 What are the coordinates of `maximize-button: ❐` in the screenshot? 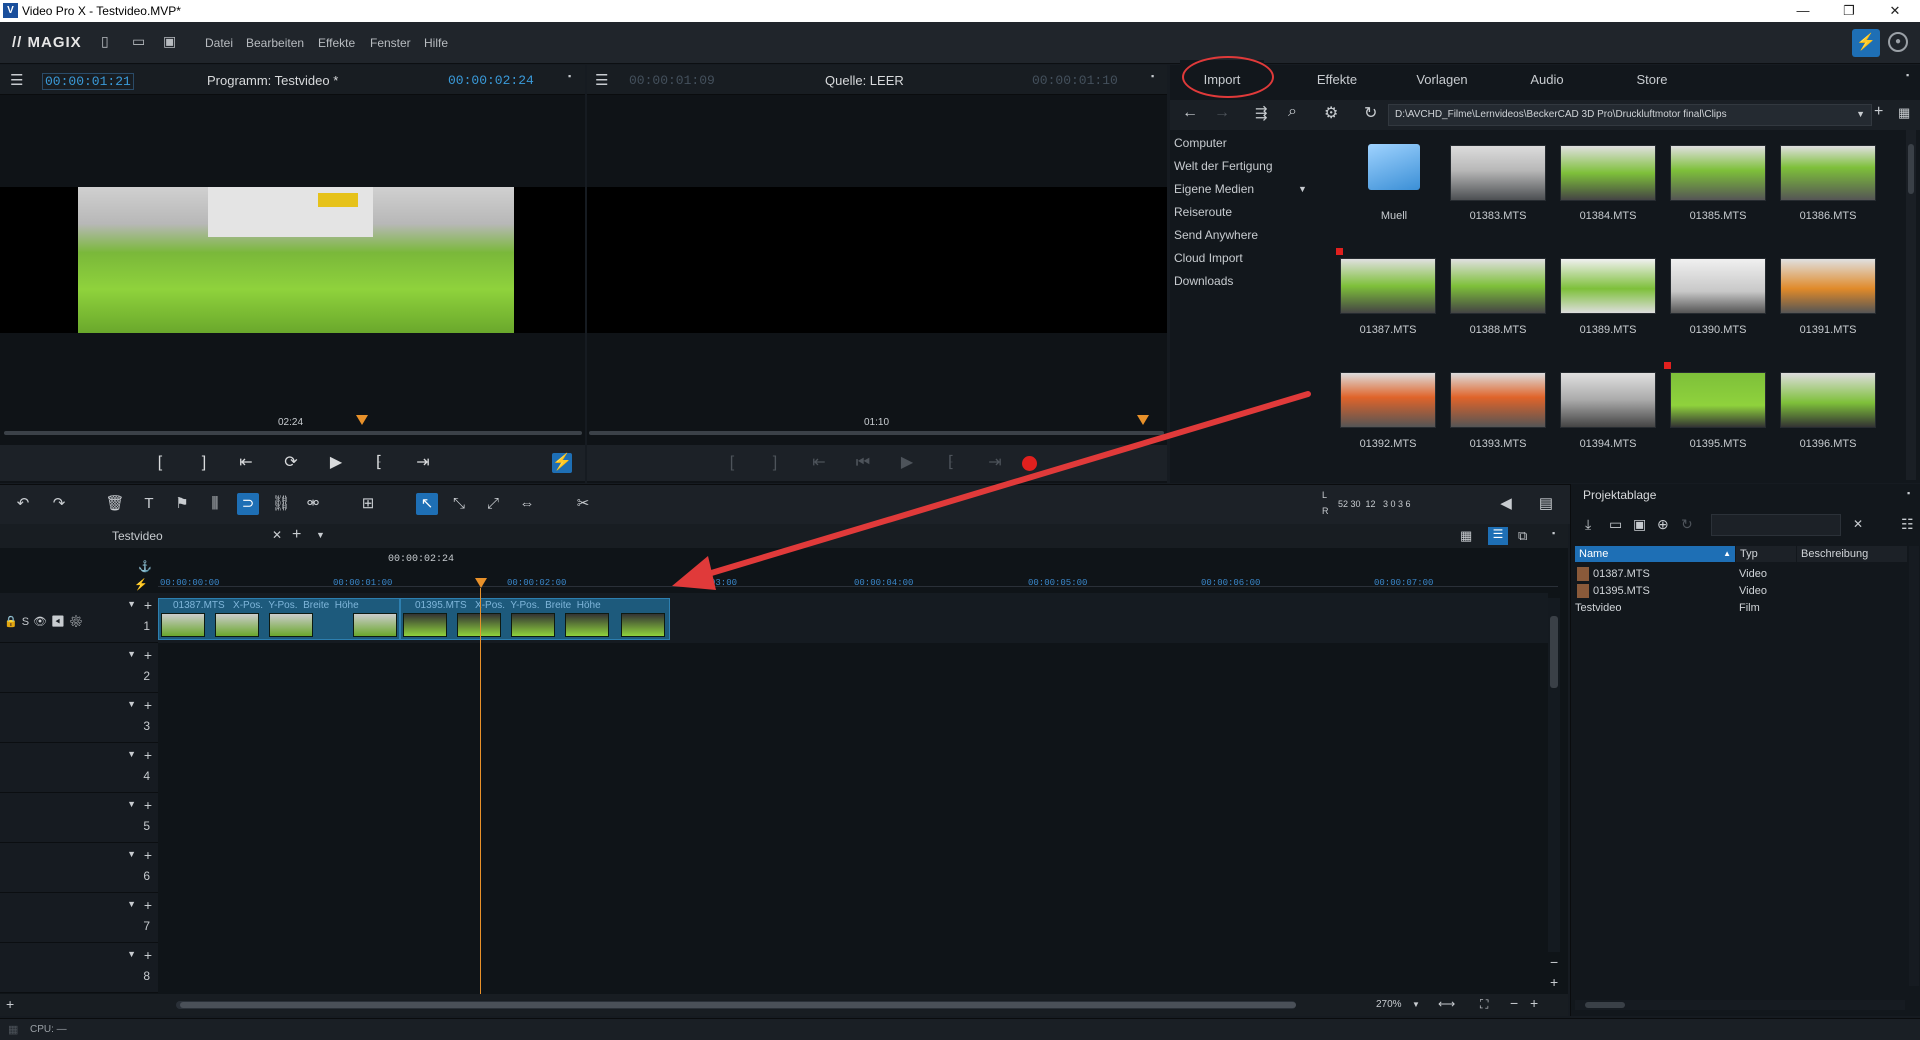 It's located at (1849, 11).